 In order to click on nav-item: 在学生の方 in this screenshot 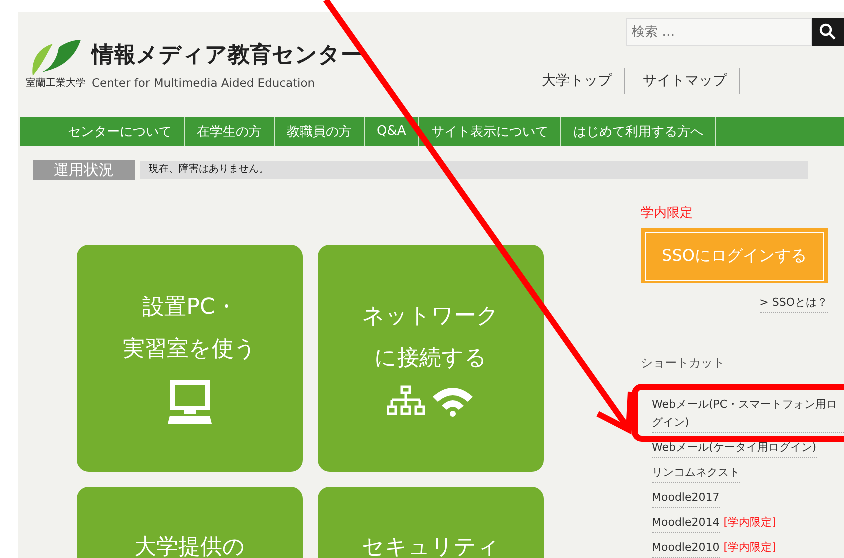, I will do `click(230, 131)`.